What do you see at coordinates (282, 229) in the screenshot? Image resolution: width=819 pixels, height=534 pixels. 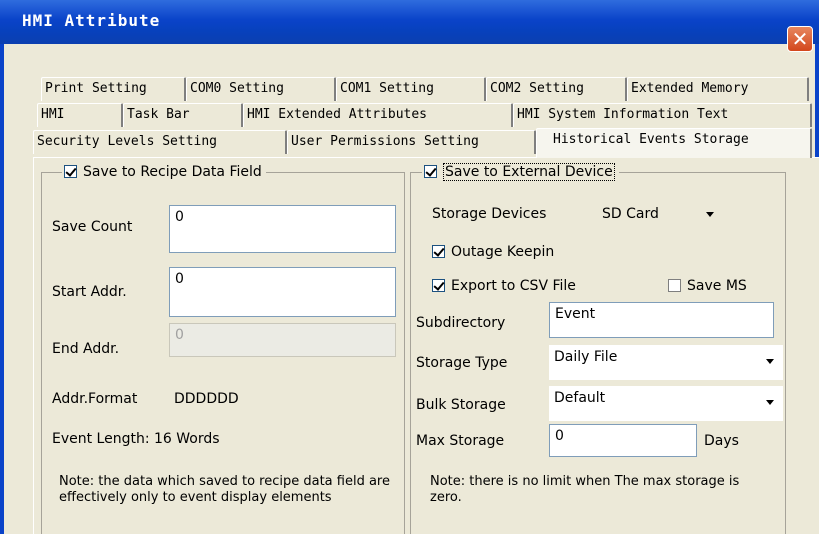 I see `save-count-input: 0` at bounding box center [282, 229].